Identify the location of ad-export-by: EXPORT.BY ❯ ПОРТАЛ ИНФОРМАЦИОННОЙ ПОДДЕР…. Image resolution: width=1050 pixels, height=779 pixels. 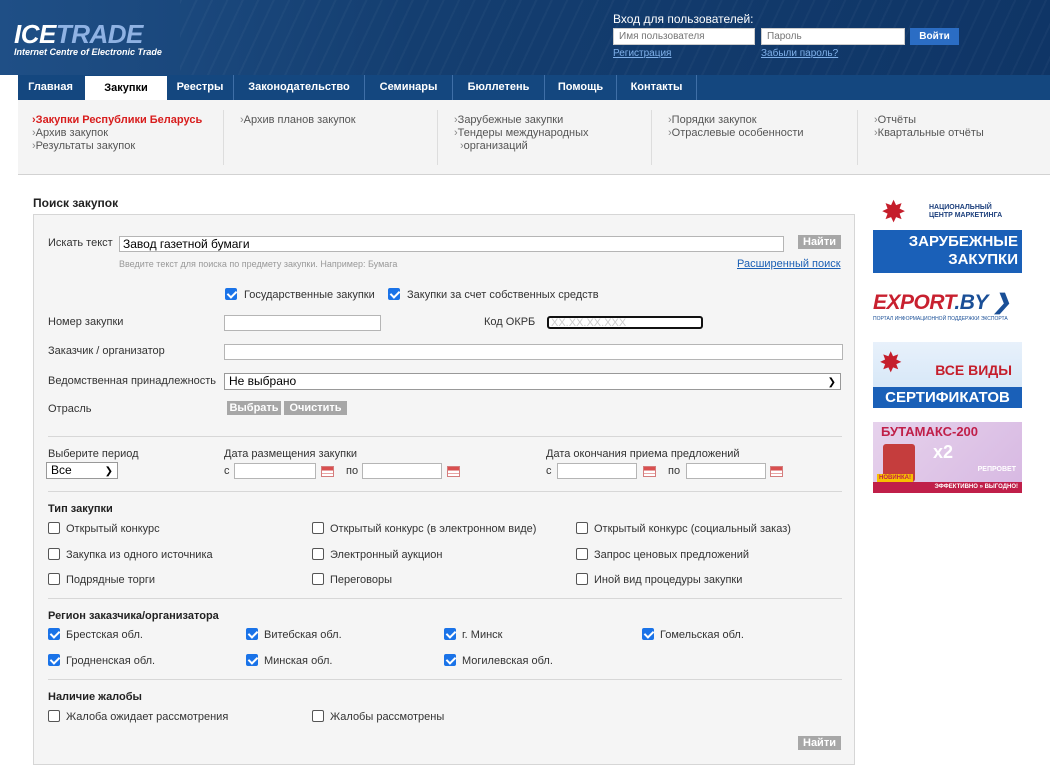
(947, 308).